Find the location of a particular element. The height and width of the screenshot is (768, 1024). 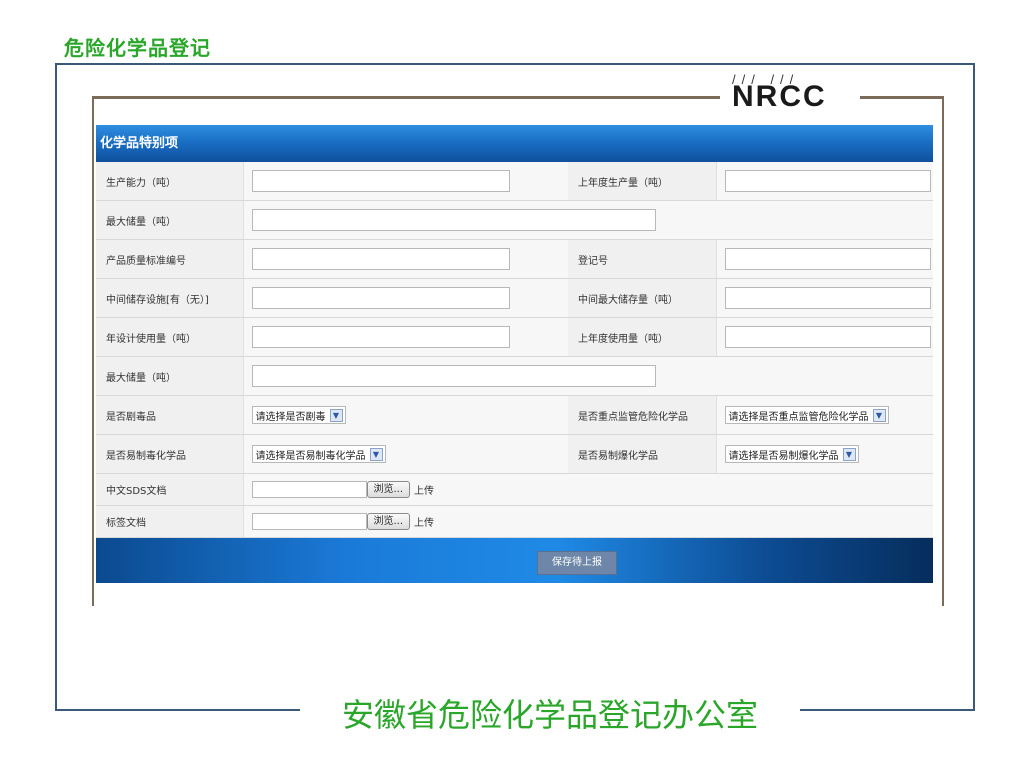

max-storage-input is located at coordinates (453, 220).